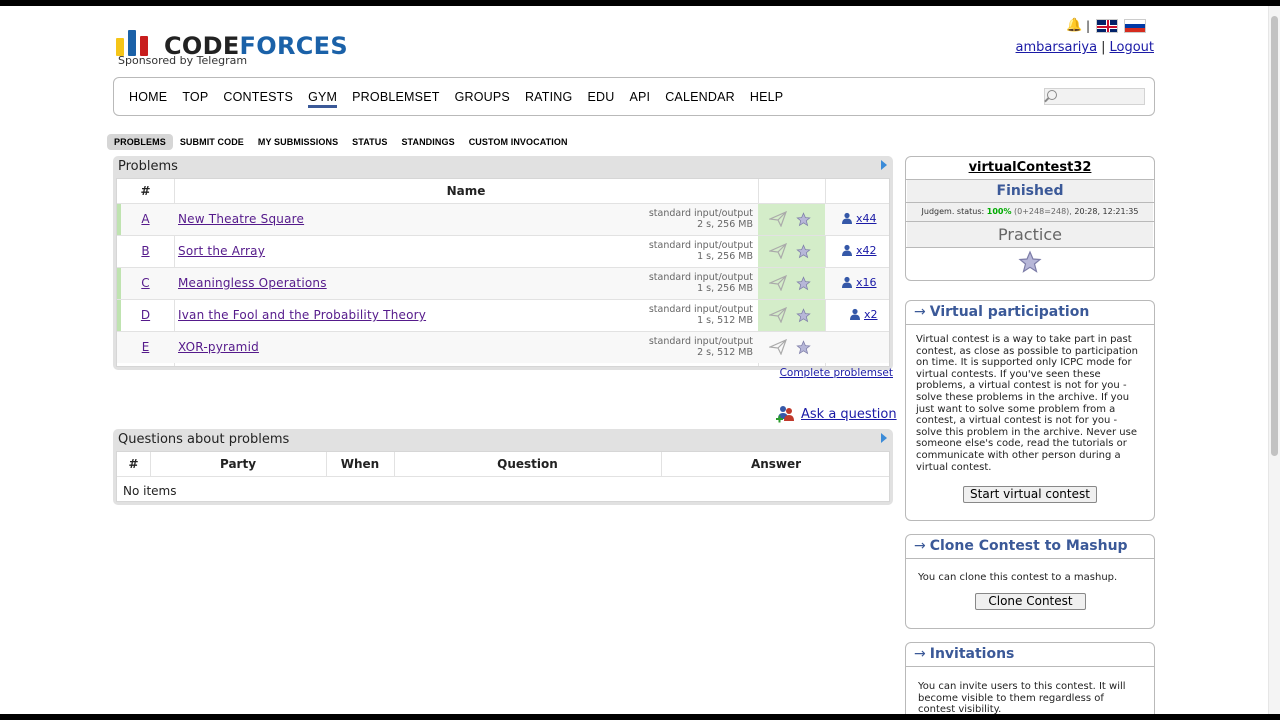 Image resolution: width=1280 pixels, height=720 pixels. Describe the element at coordinates (1028, 546) in the screenshot. I see `clone-title-text: Clone Contest to Mashup` at that location.